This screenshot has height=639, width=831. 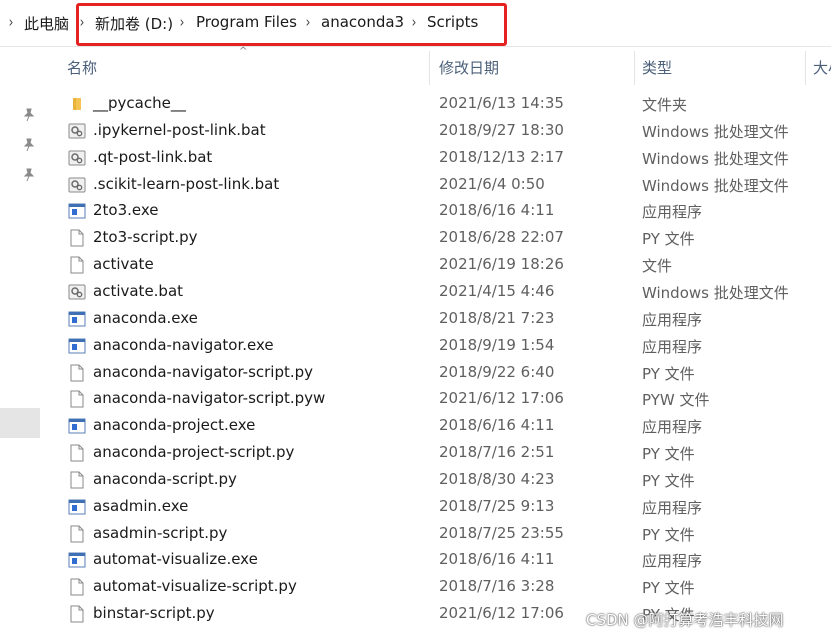 I want to click on file-name: asadmin.exe, so click(x=140, y=506).